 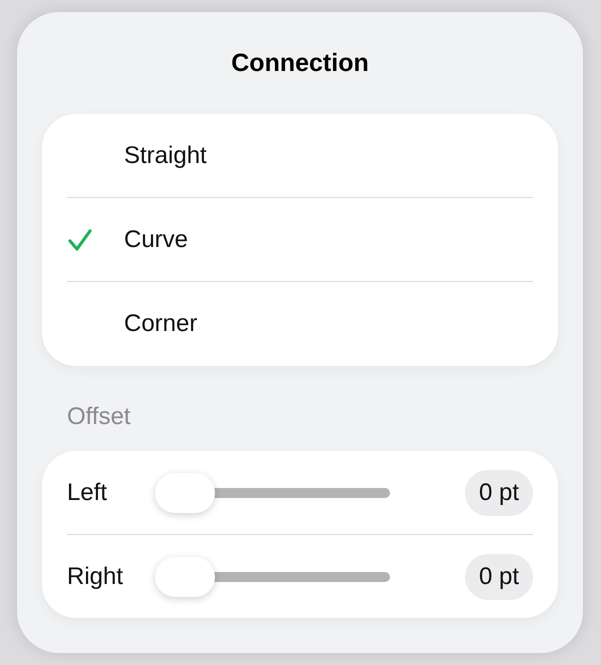 What do you see at coordinates (300, 239) in the screenshot?
I see `option-item: Curve` at bounding box center [300, 239].